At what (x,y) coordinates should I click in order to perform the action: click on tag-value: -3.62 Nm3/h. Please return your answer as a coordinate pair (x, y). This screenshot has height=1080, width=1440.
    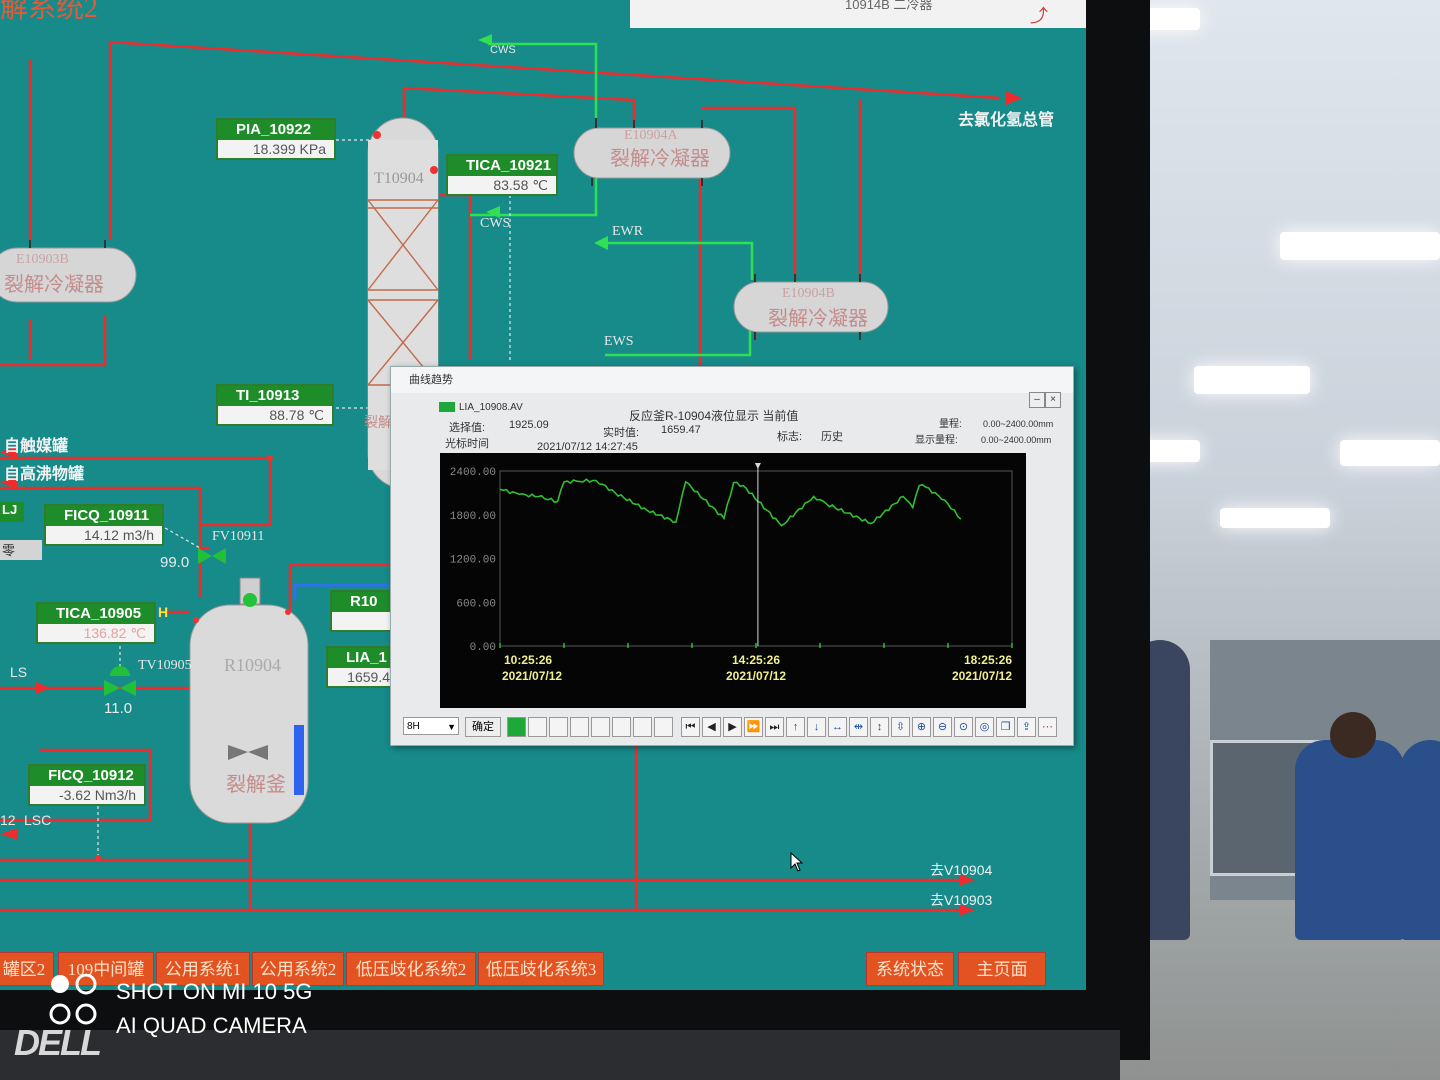
    Looking at the image, I should click on (87, 795).